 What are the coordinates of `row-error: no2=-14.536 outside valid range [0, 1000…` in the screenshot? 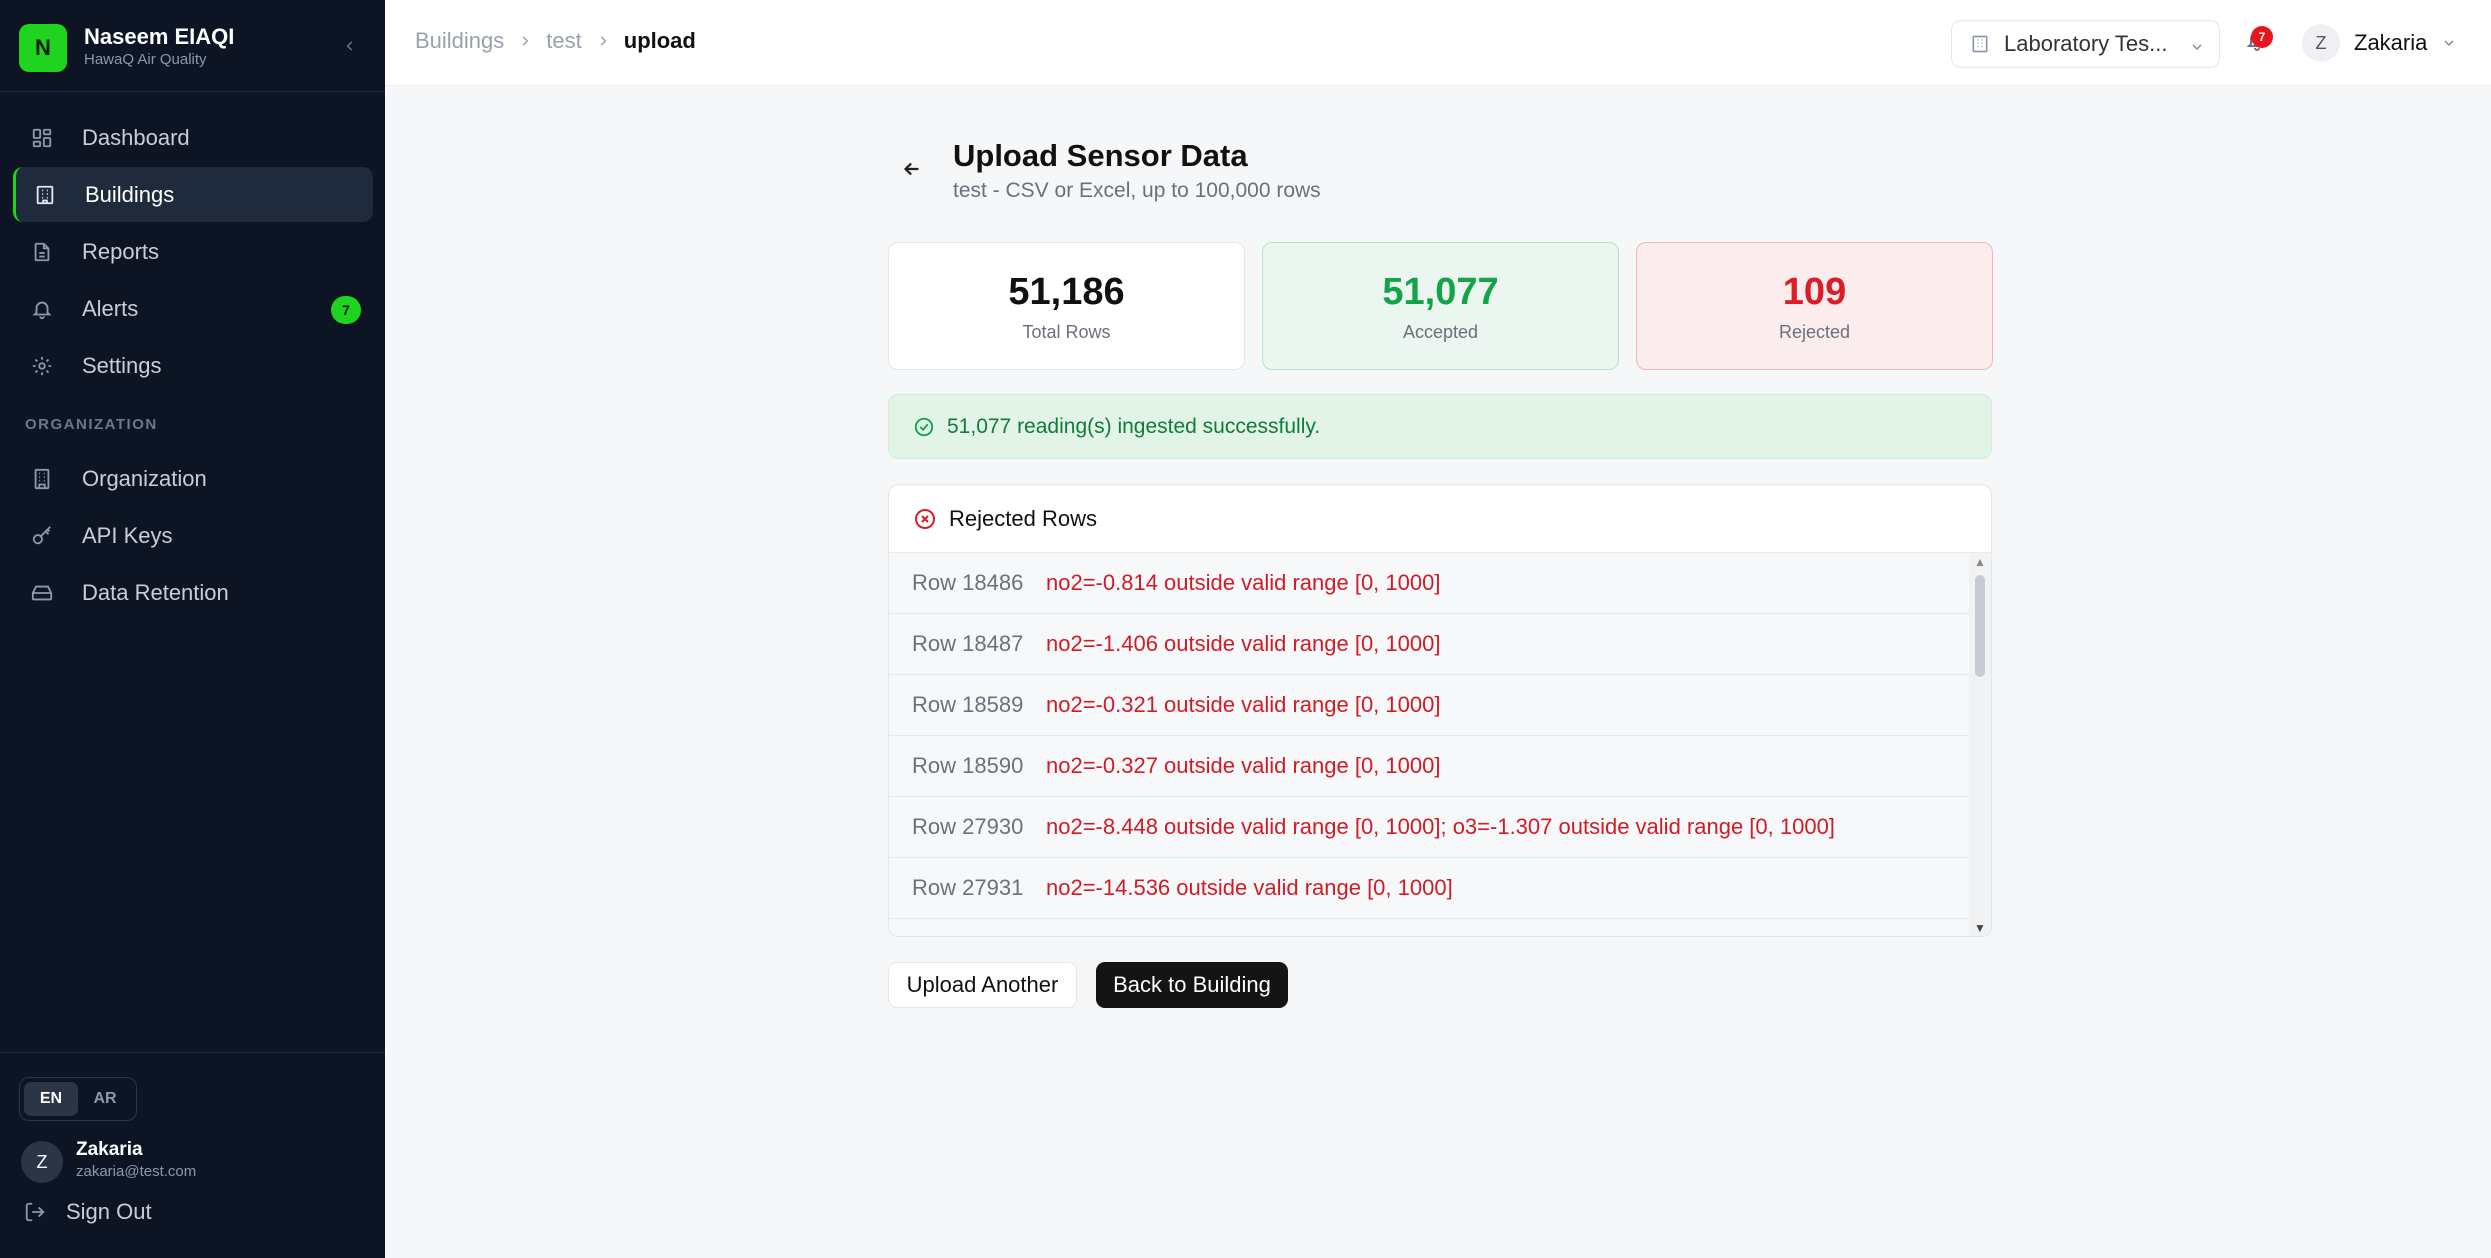 It's located at (1249, 887).